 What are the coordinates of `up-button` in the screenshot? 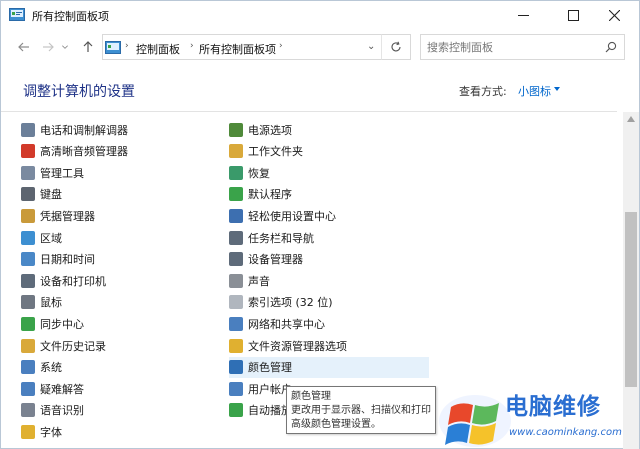 It's located at (88, 47).